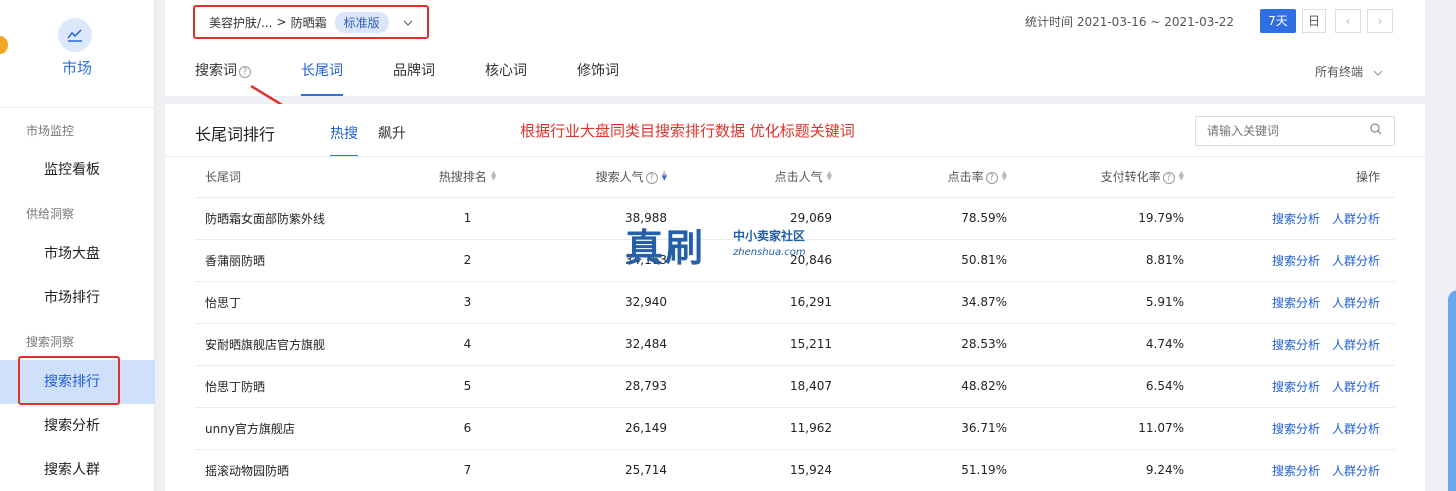  Describe the element at coordinates (76, 68) in the screenshot. I see `sidebar-title: 市场` at that location.